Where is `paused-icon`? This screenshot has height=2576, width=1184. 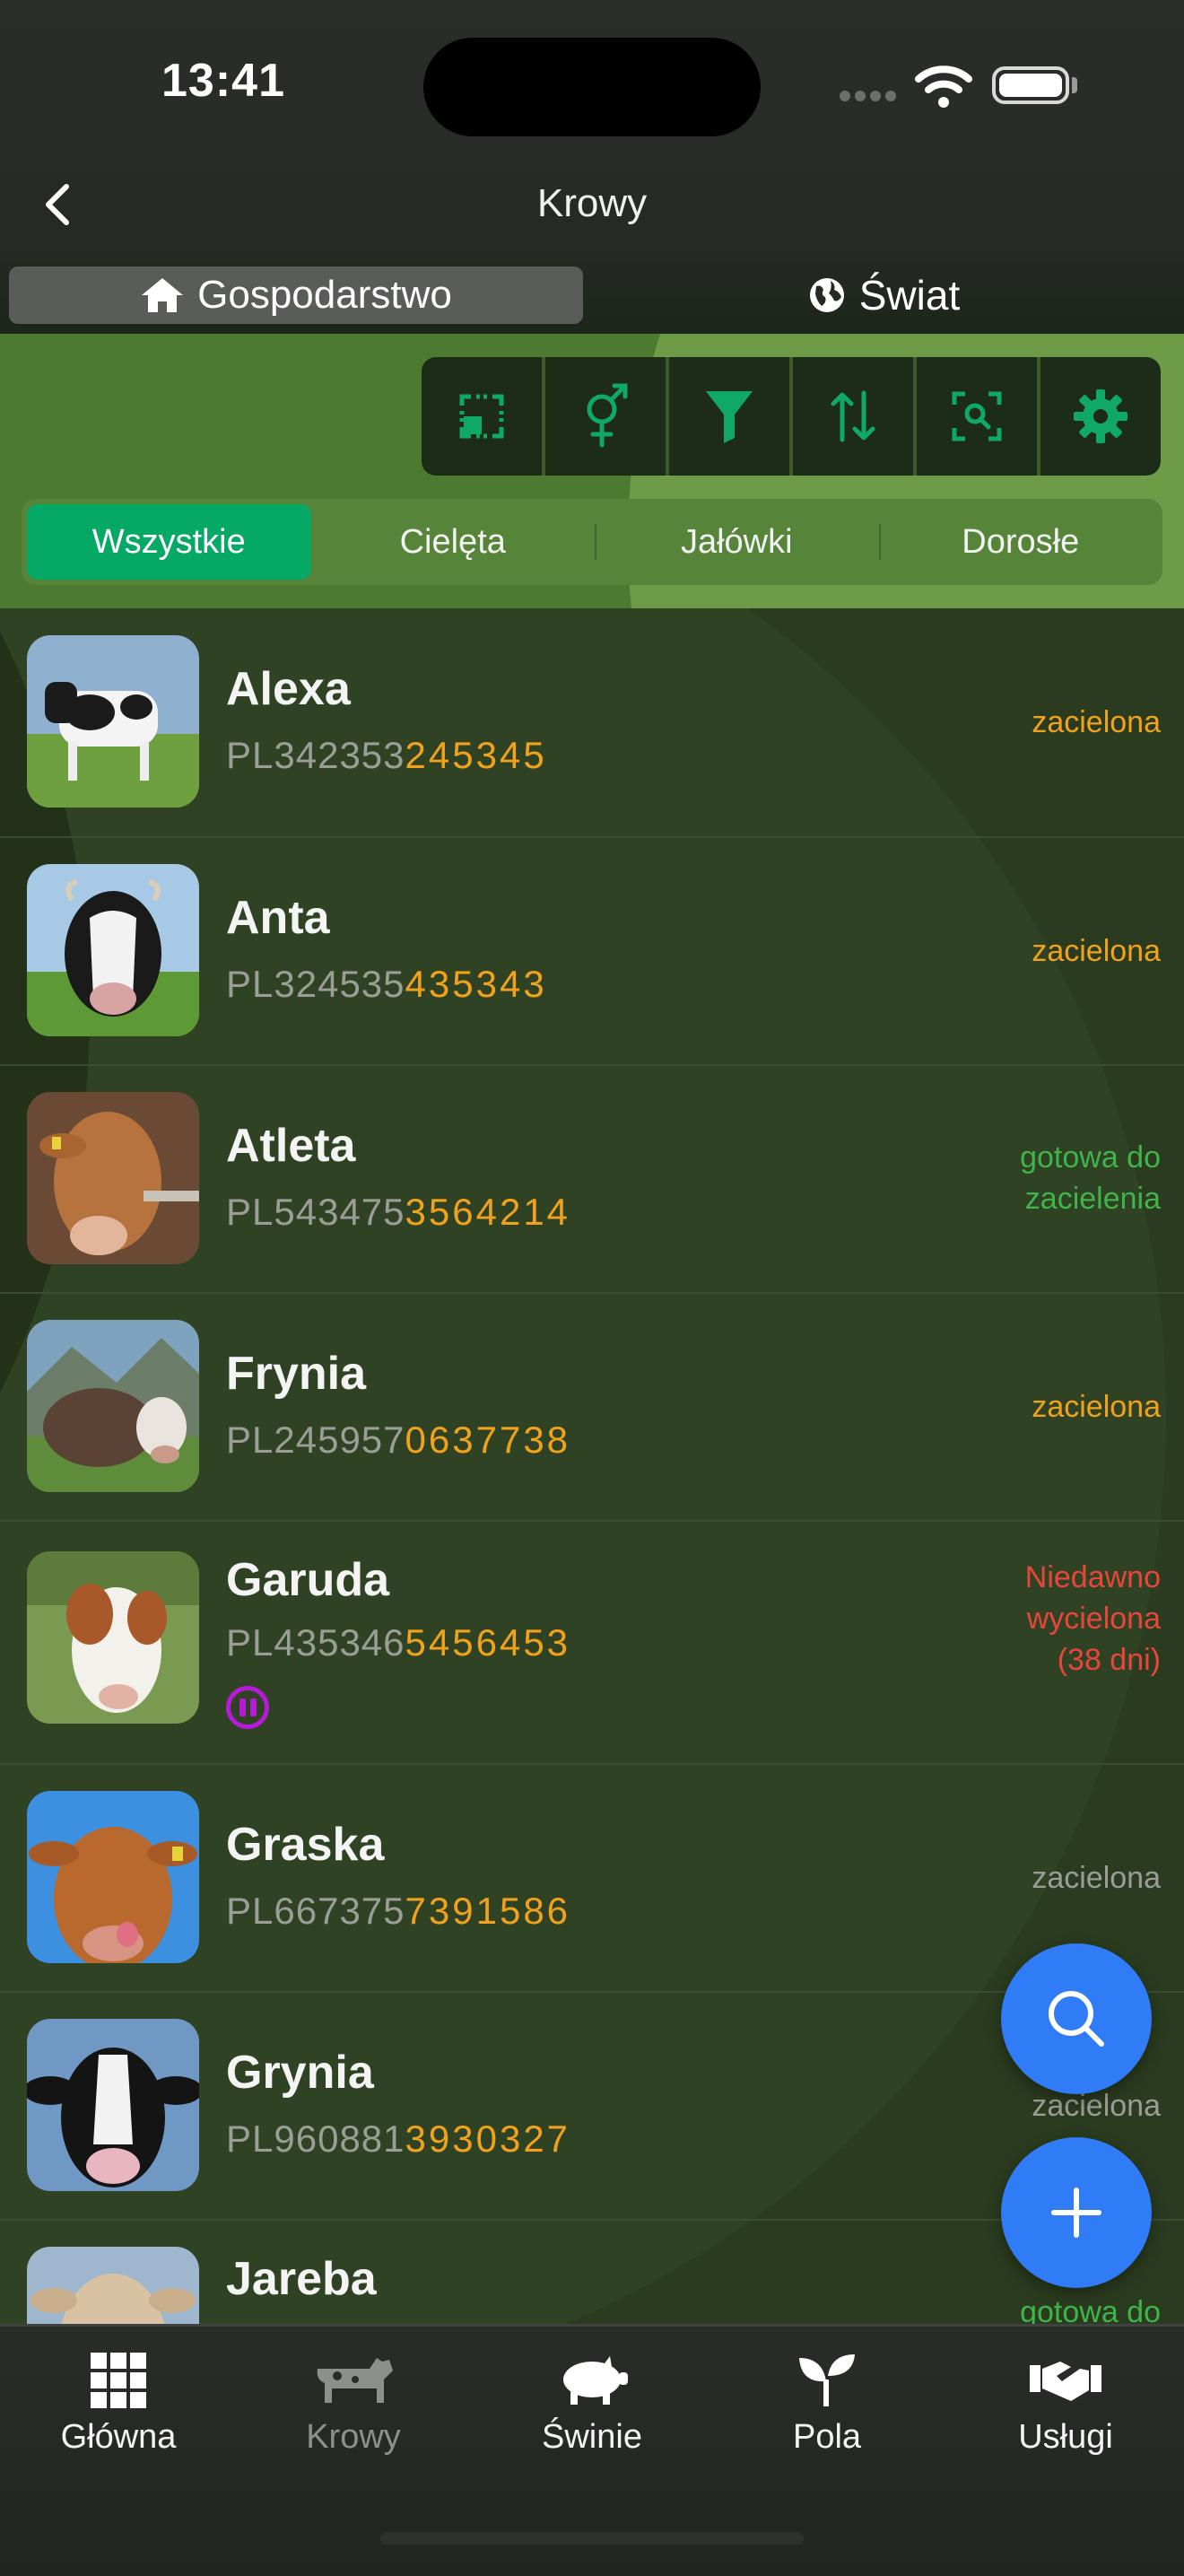 paused-icon is located at coordinates (247, 1707).